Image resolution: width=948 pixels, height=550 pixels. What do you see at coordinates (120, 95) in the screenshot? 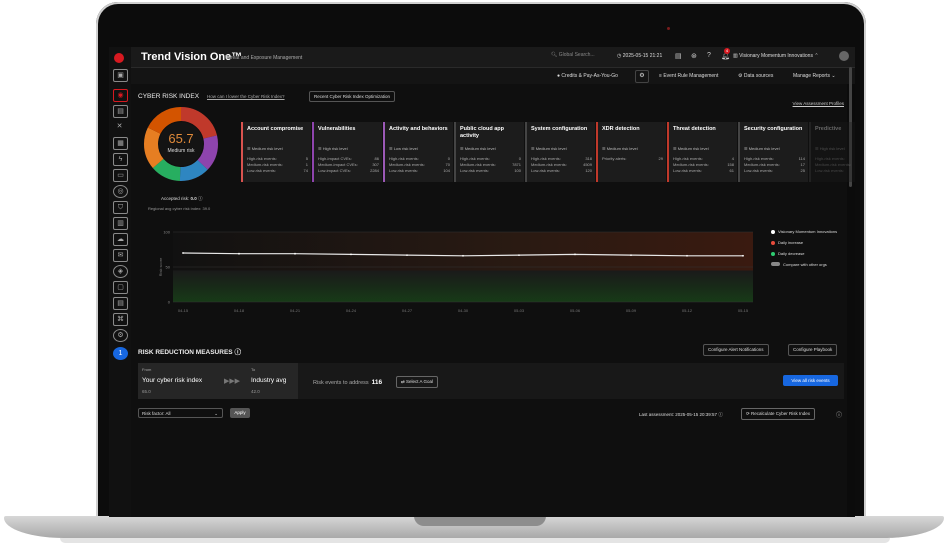
I see `risk-insights-icon: ◉` at bounding box center [120, 95].